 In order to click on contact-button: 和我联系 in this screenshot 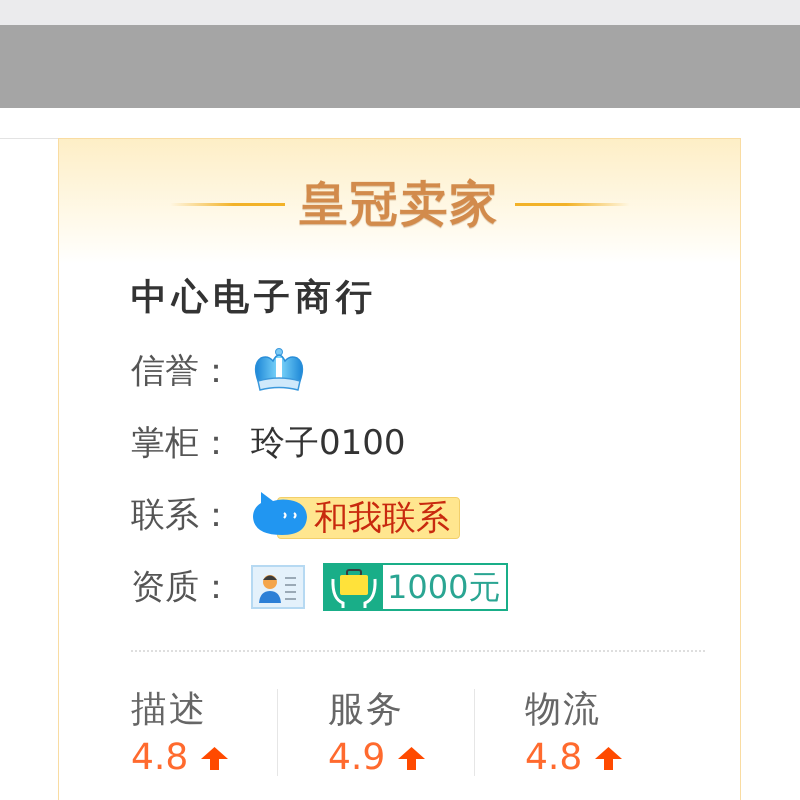, I will do `click(355, 515)`.